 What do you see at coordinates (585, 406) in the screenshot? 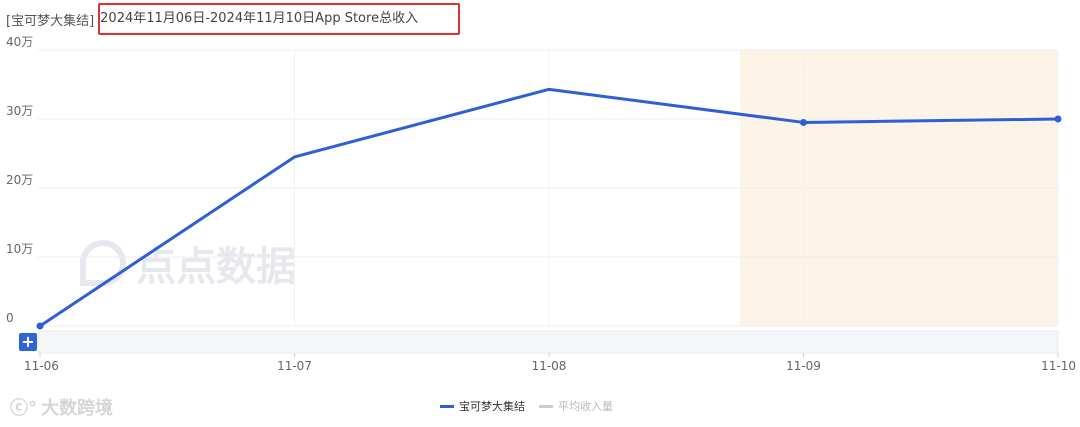
I see `legend-label-series-2: 平均收入量` at bounding box center [585, 406].